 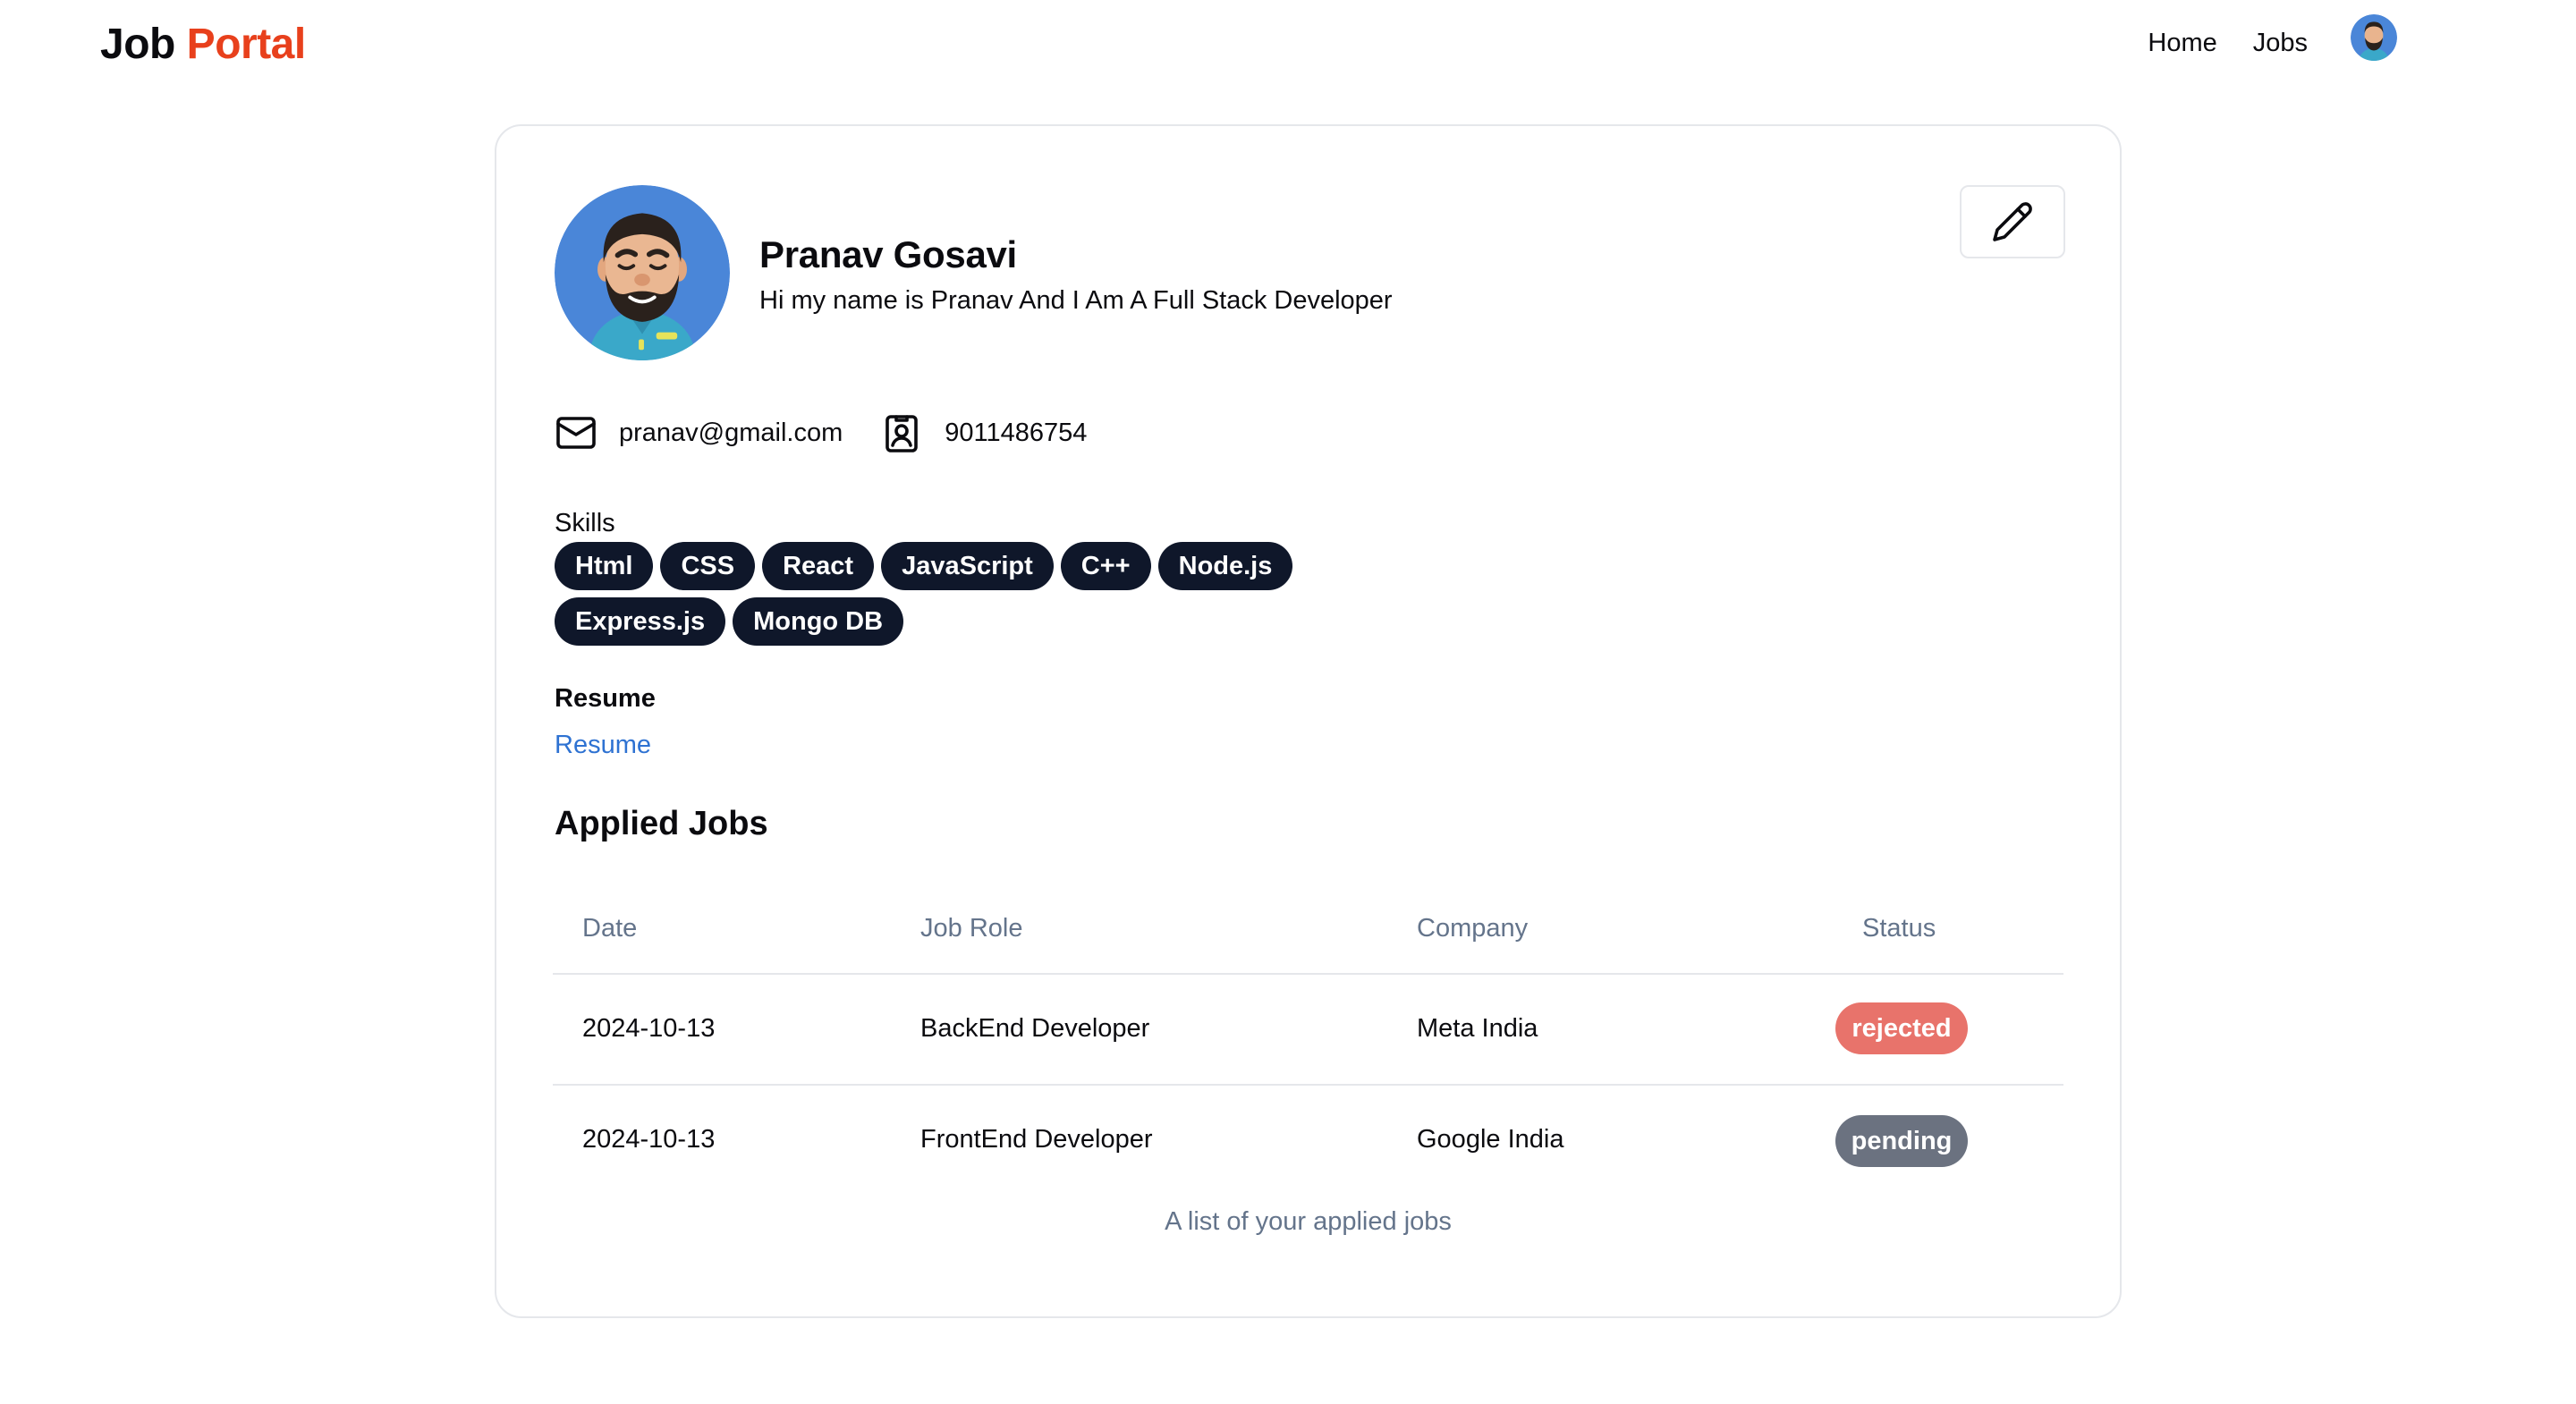 I want to click on skill-badge: CSS, so click(x=708, y=566).